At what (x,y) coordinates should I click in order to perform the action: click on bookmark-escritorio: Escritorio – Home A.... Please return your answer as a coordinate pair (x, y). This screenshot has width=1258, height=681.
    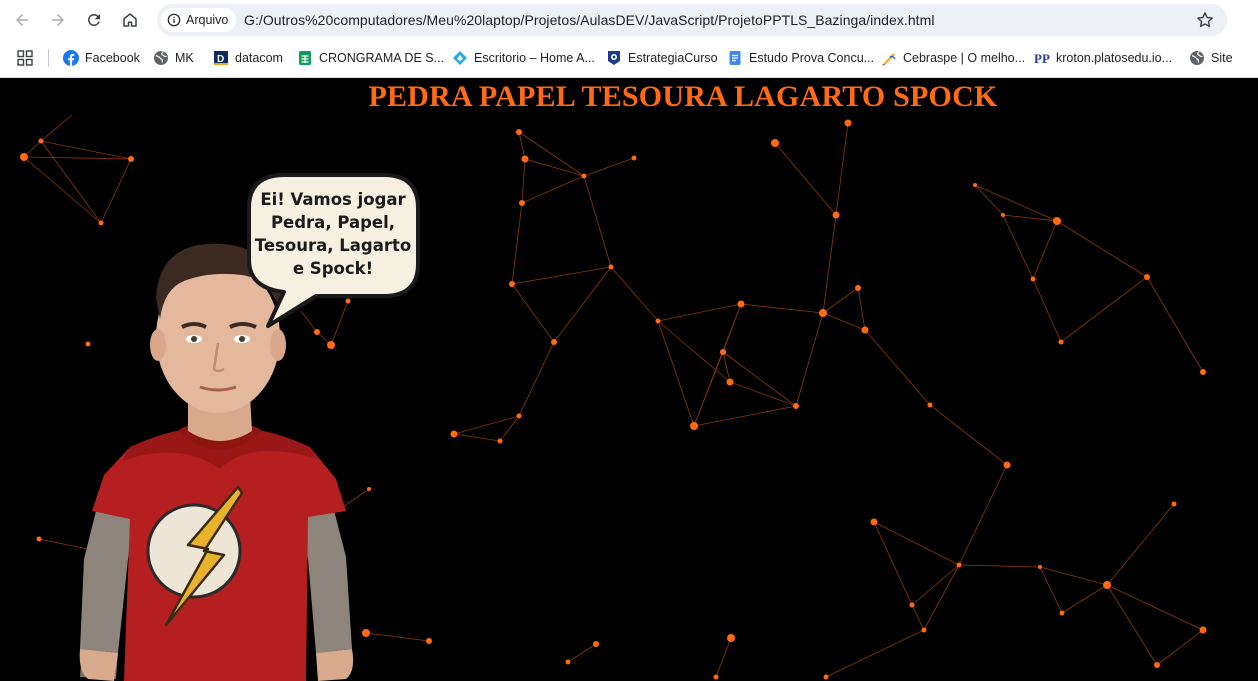
    Looking at the image, I should click on (523, 58).